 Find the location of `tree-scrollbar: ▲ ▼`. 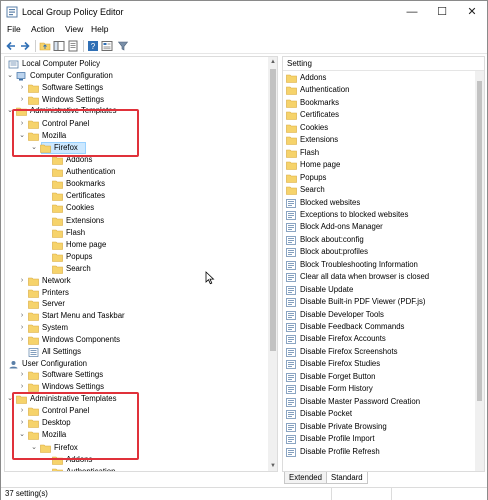

tree-scrollbar: ▲ ▼ is located at coordinates (272, 264).